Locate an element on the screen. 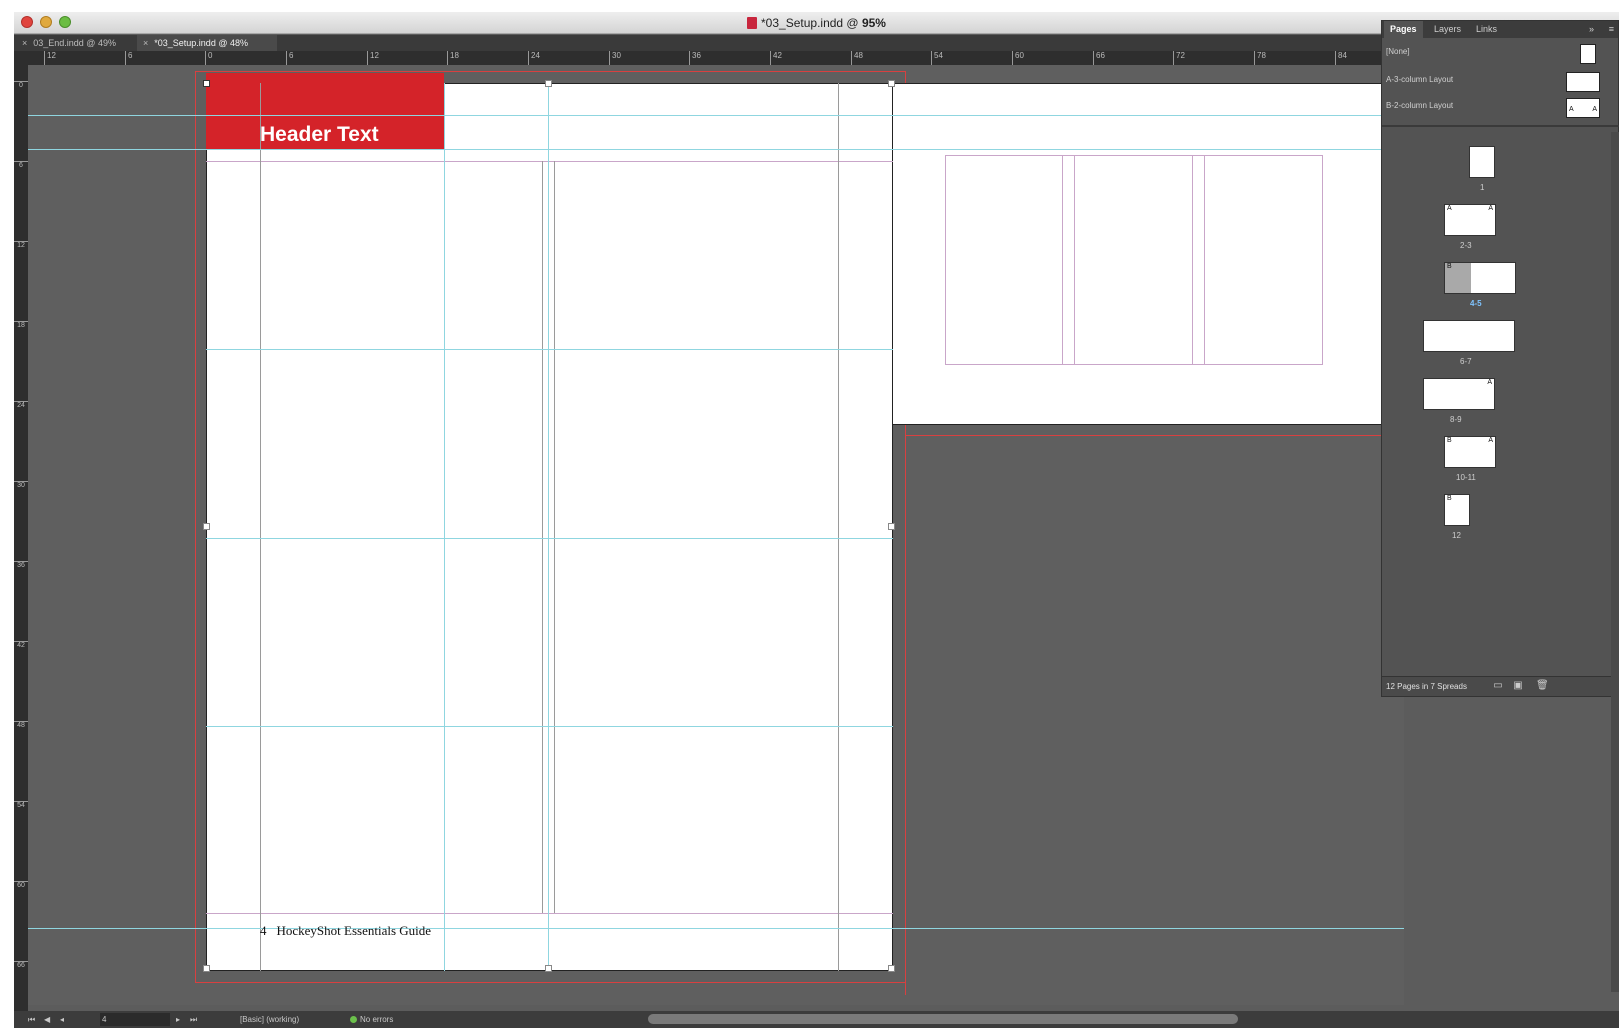  ruler-tick-label: 0 is located at coordinates (208, 58).